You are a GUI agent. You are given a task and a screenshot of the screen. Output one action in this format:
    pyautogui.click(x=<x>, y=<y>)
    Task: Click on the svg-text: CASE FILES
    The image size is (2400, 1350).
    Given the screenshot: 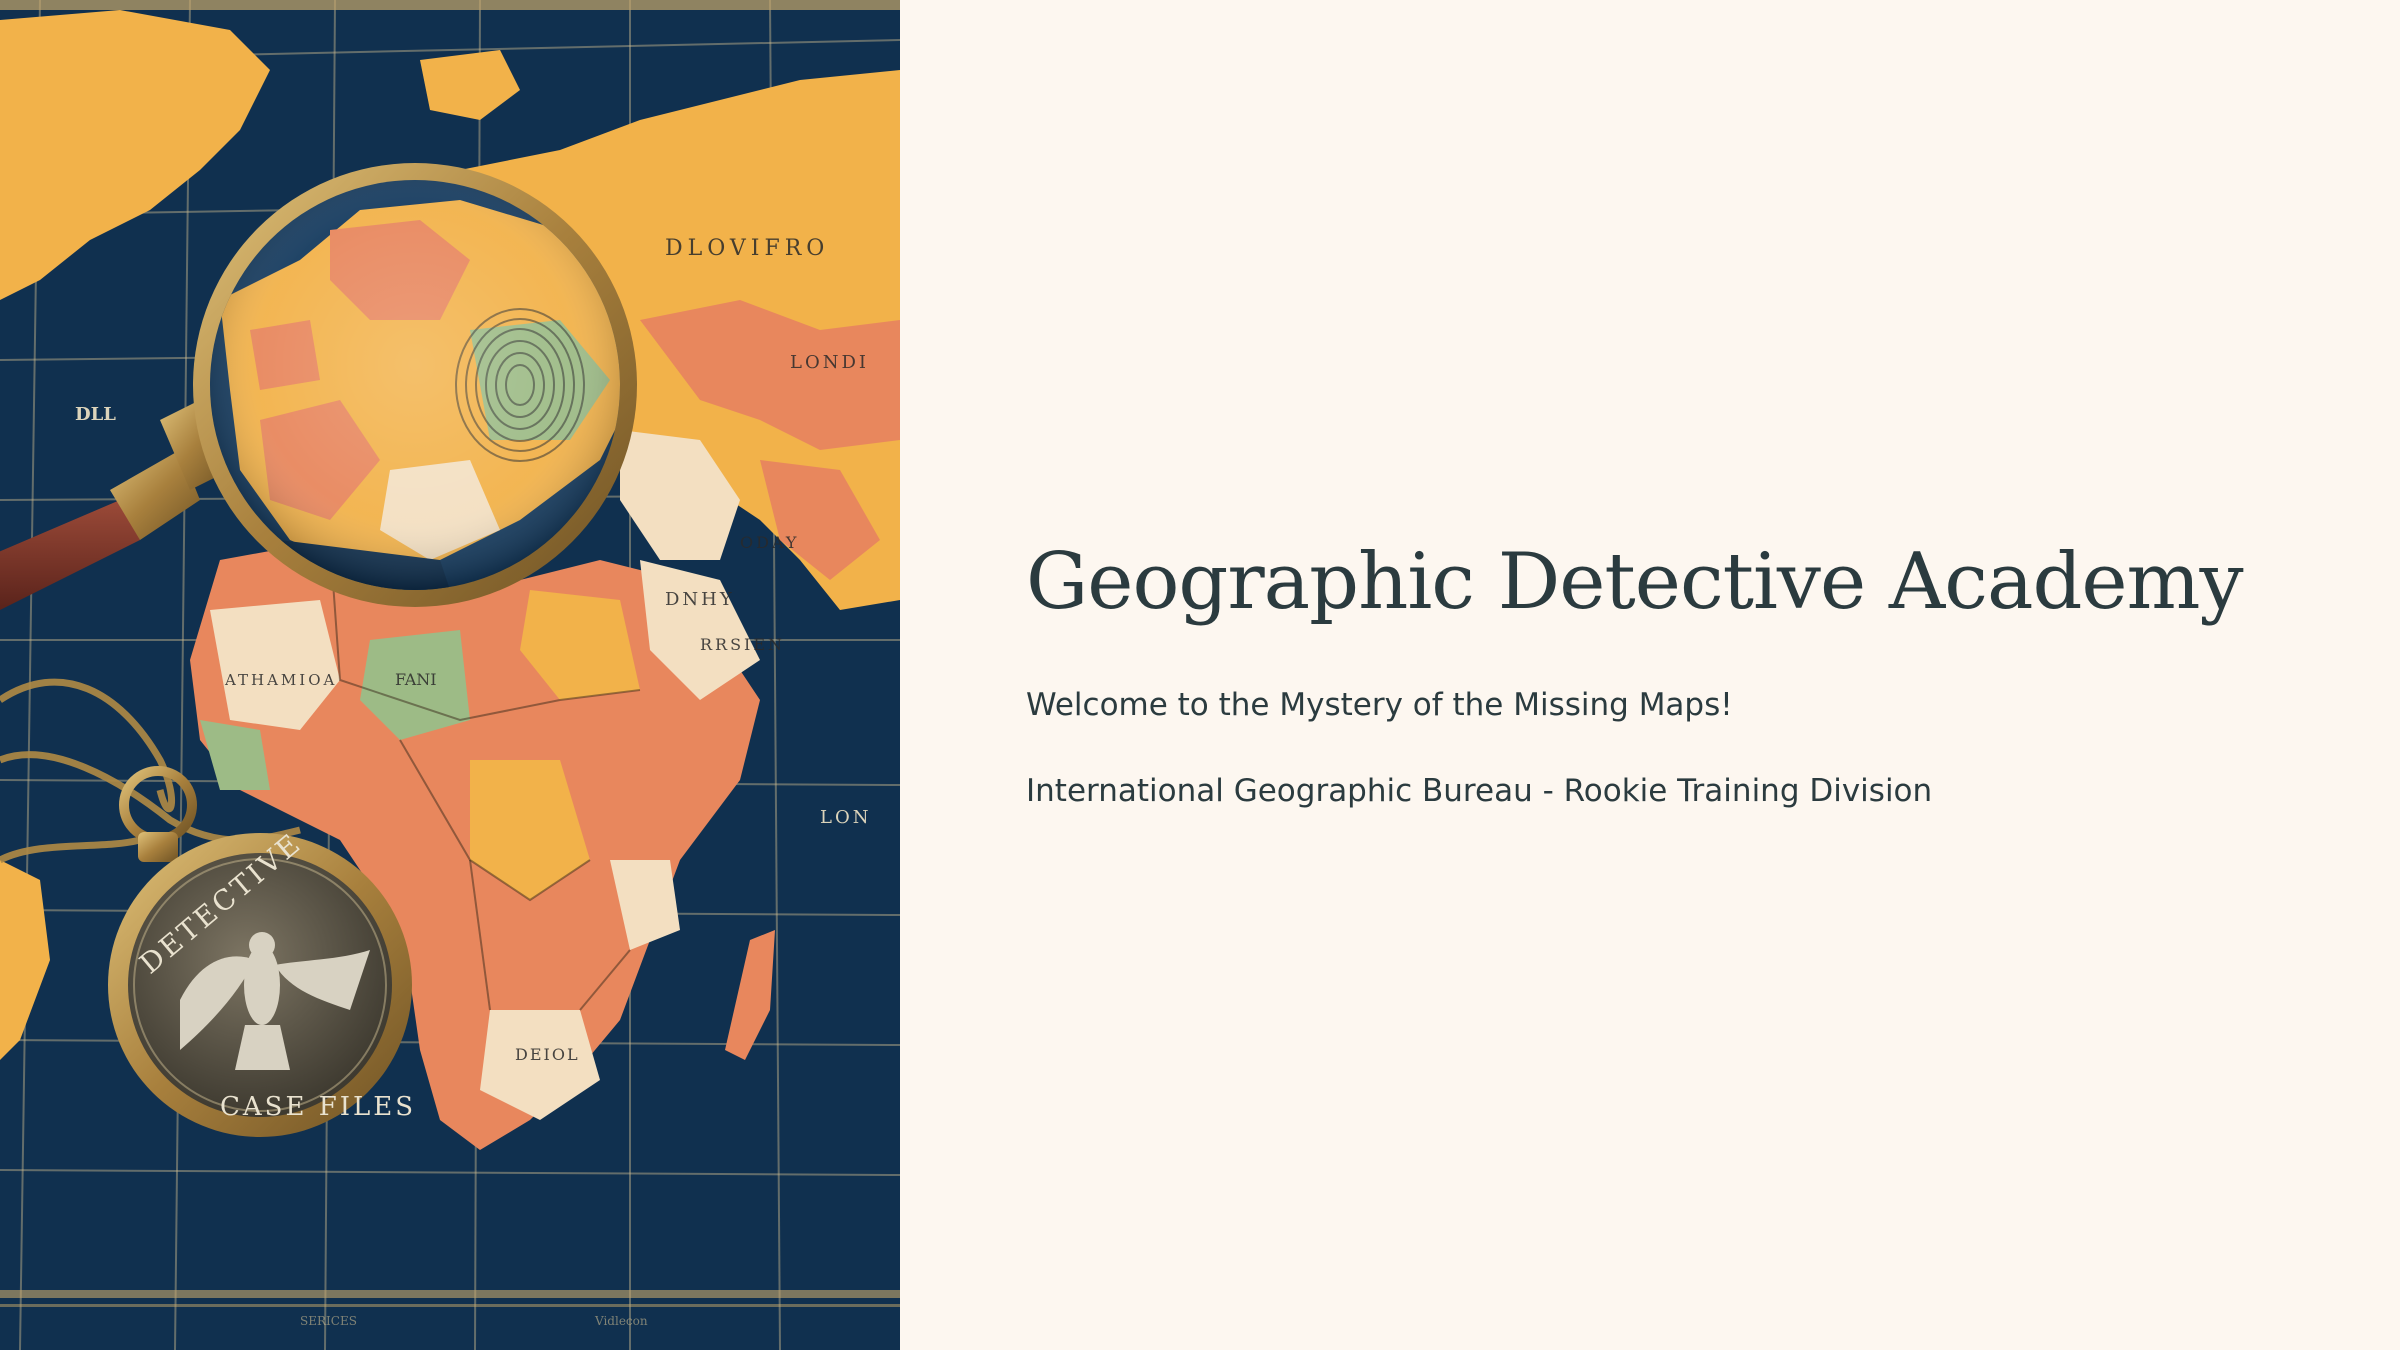 What is the action you would take?
    pyautogui.click(x=318, y=1107)
    